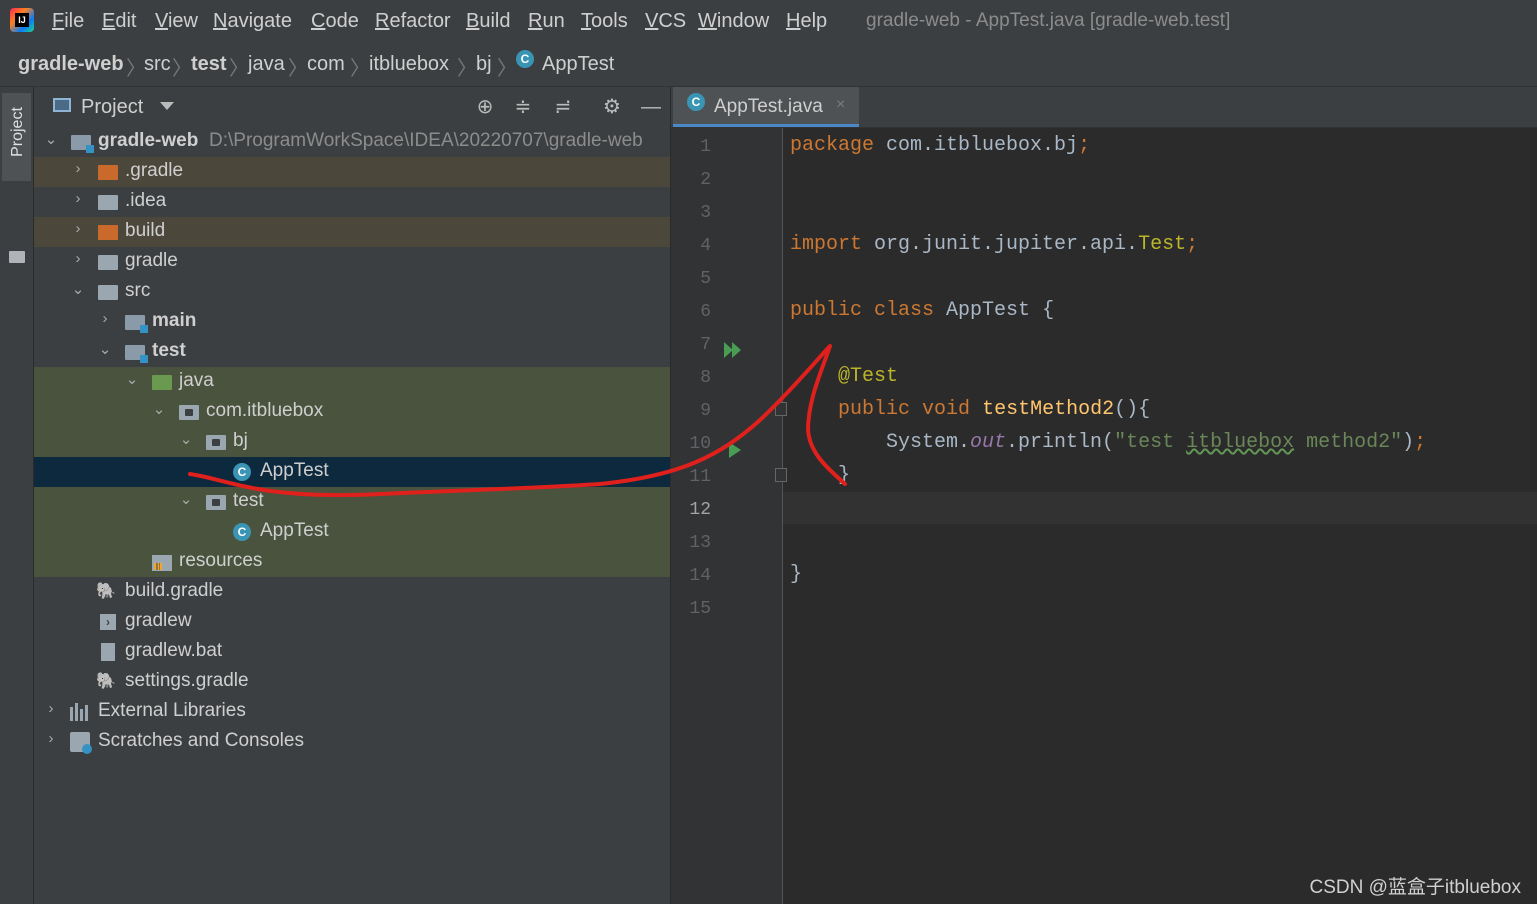 The height and width of the screenshot is (904, 1537). What do you see at coordinates (209, 64) in the screenshot?
I see `breadcrumb-item: test` at bounding box center [209, 64].